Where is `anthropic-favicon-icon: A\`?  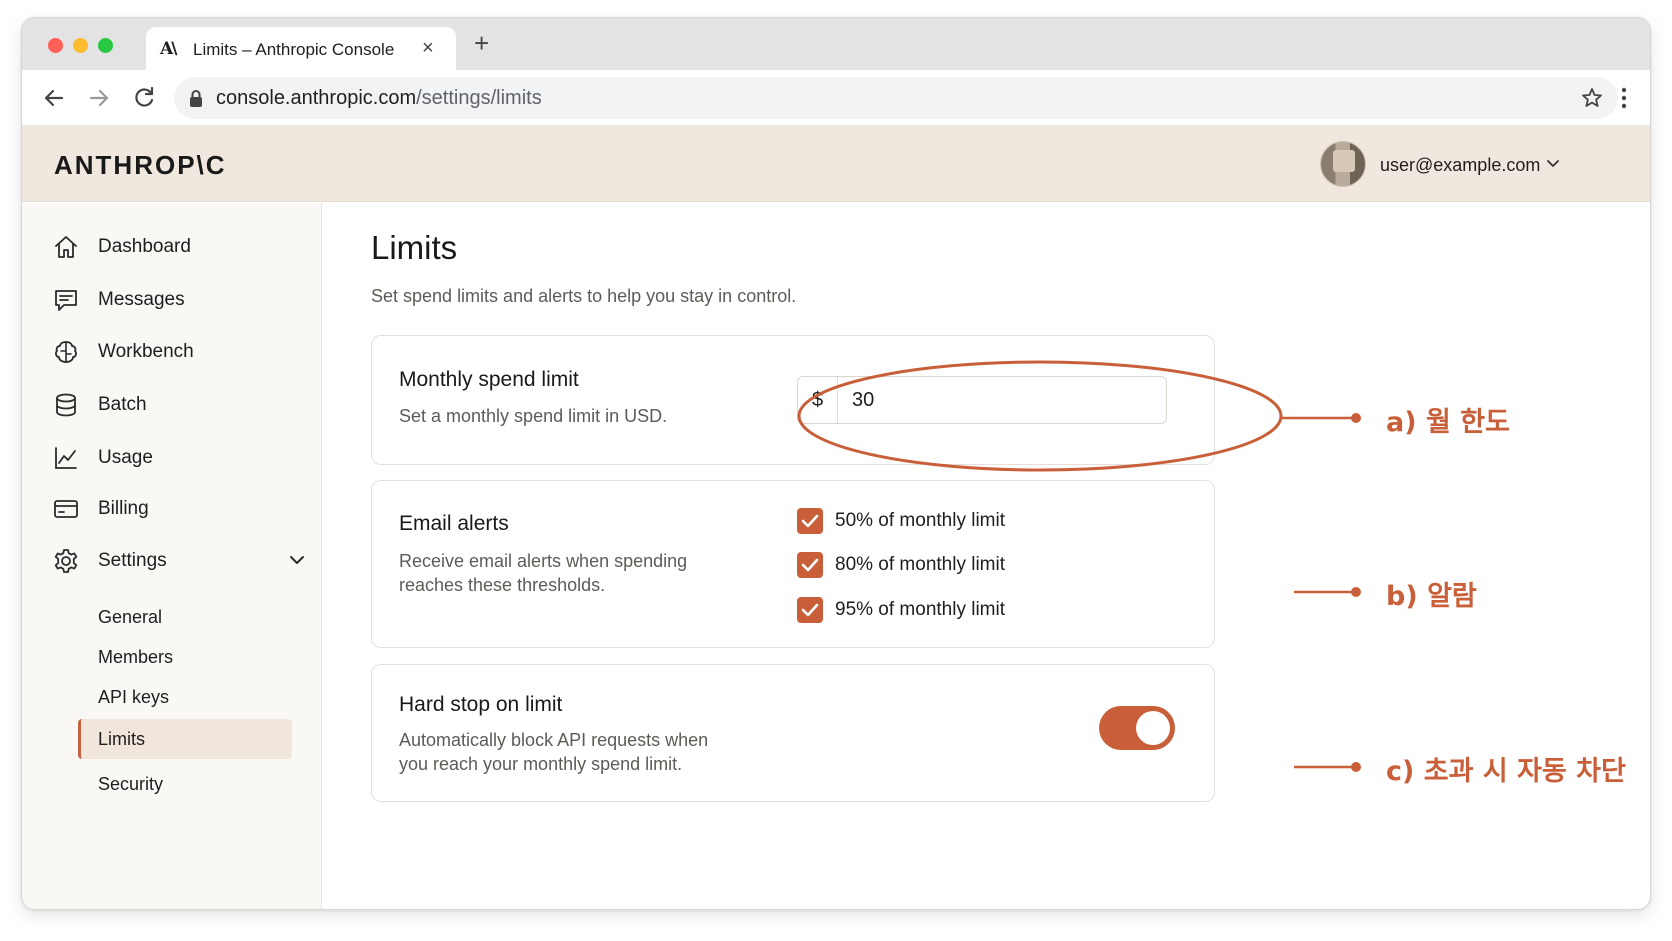 anthropic-favicon-icon: A\ is located at coordinates (168, 49).